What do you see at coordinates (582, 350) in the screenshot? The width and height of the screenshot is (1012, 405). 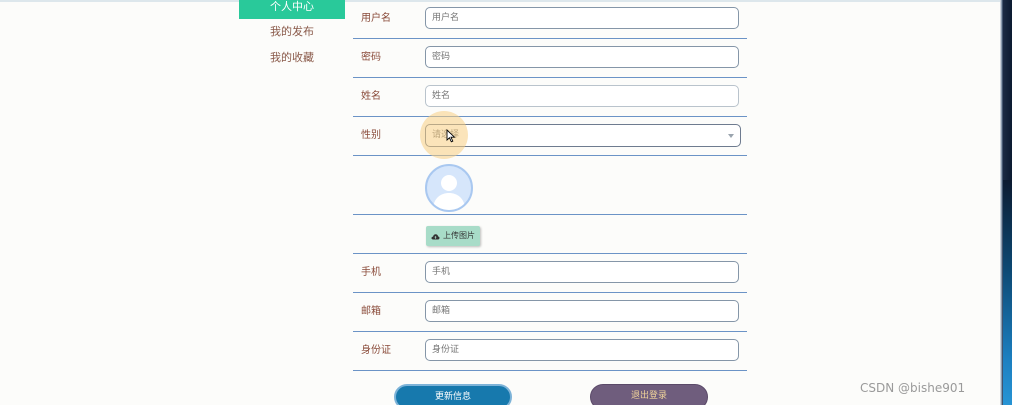 I see `id-card-input` at bounding box center [582, 350].